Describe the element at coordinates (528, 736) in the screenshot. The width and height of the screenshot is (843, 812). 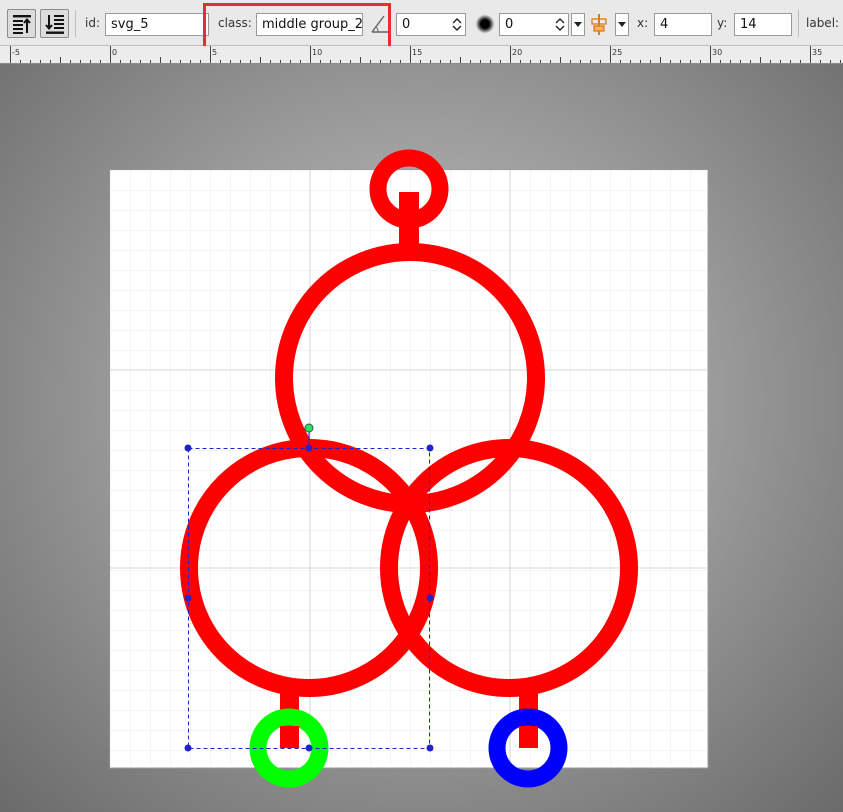
I see `right-stem-tip` at that location.